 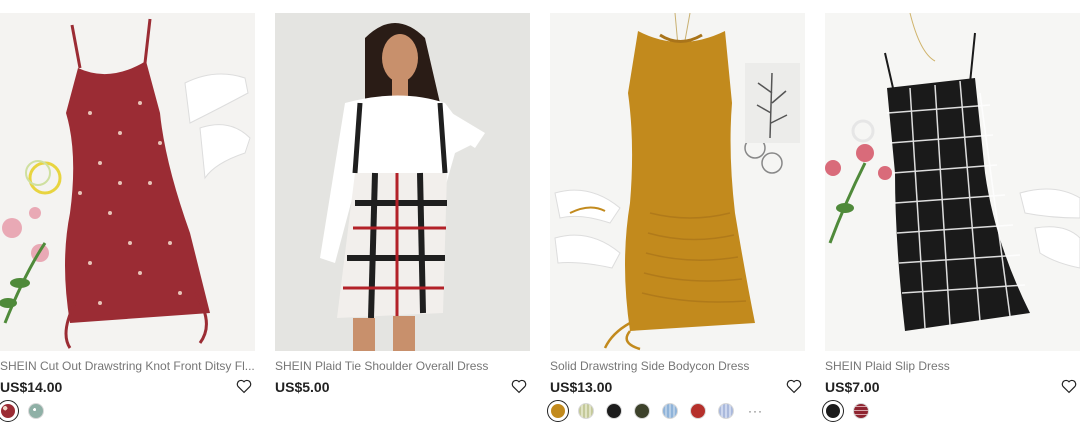 What do you see at coordinates (302, 387) in the screenshot?
I see `product-price: US$5.00` at bounding box center [302, 387].